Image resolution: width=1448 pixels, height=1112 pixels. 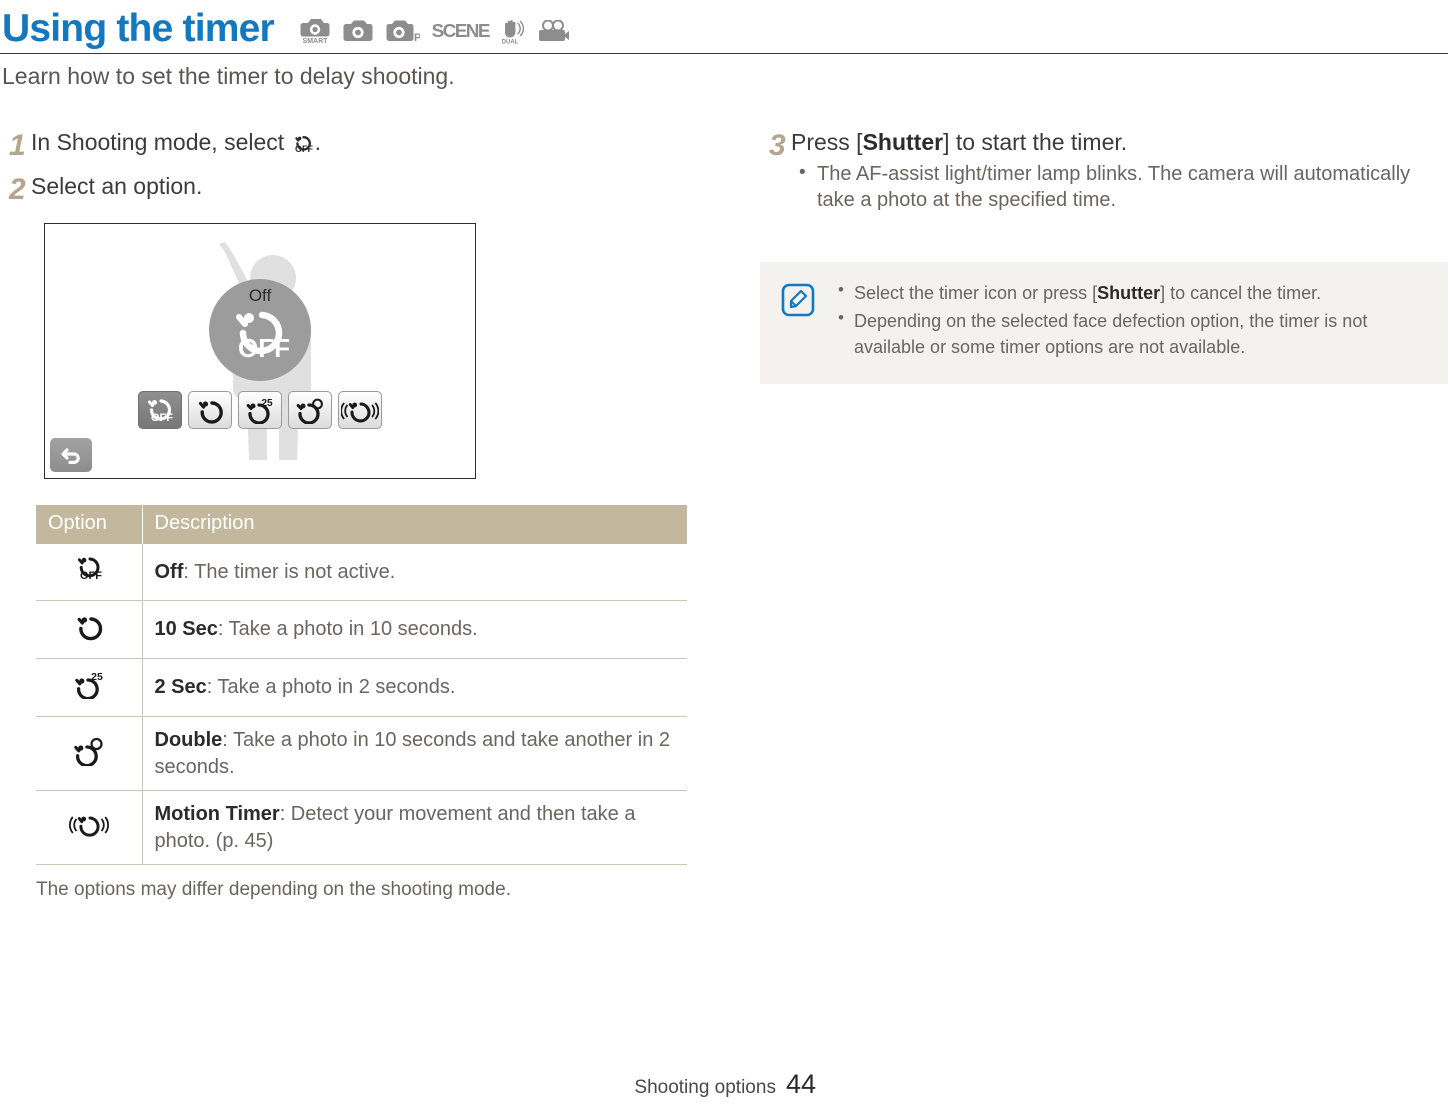 I want to click on svg-text: DUAL, so click(x=510, y=42).